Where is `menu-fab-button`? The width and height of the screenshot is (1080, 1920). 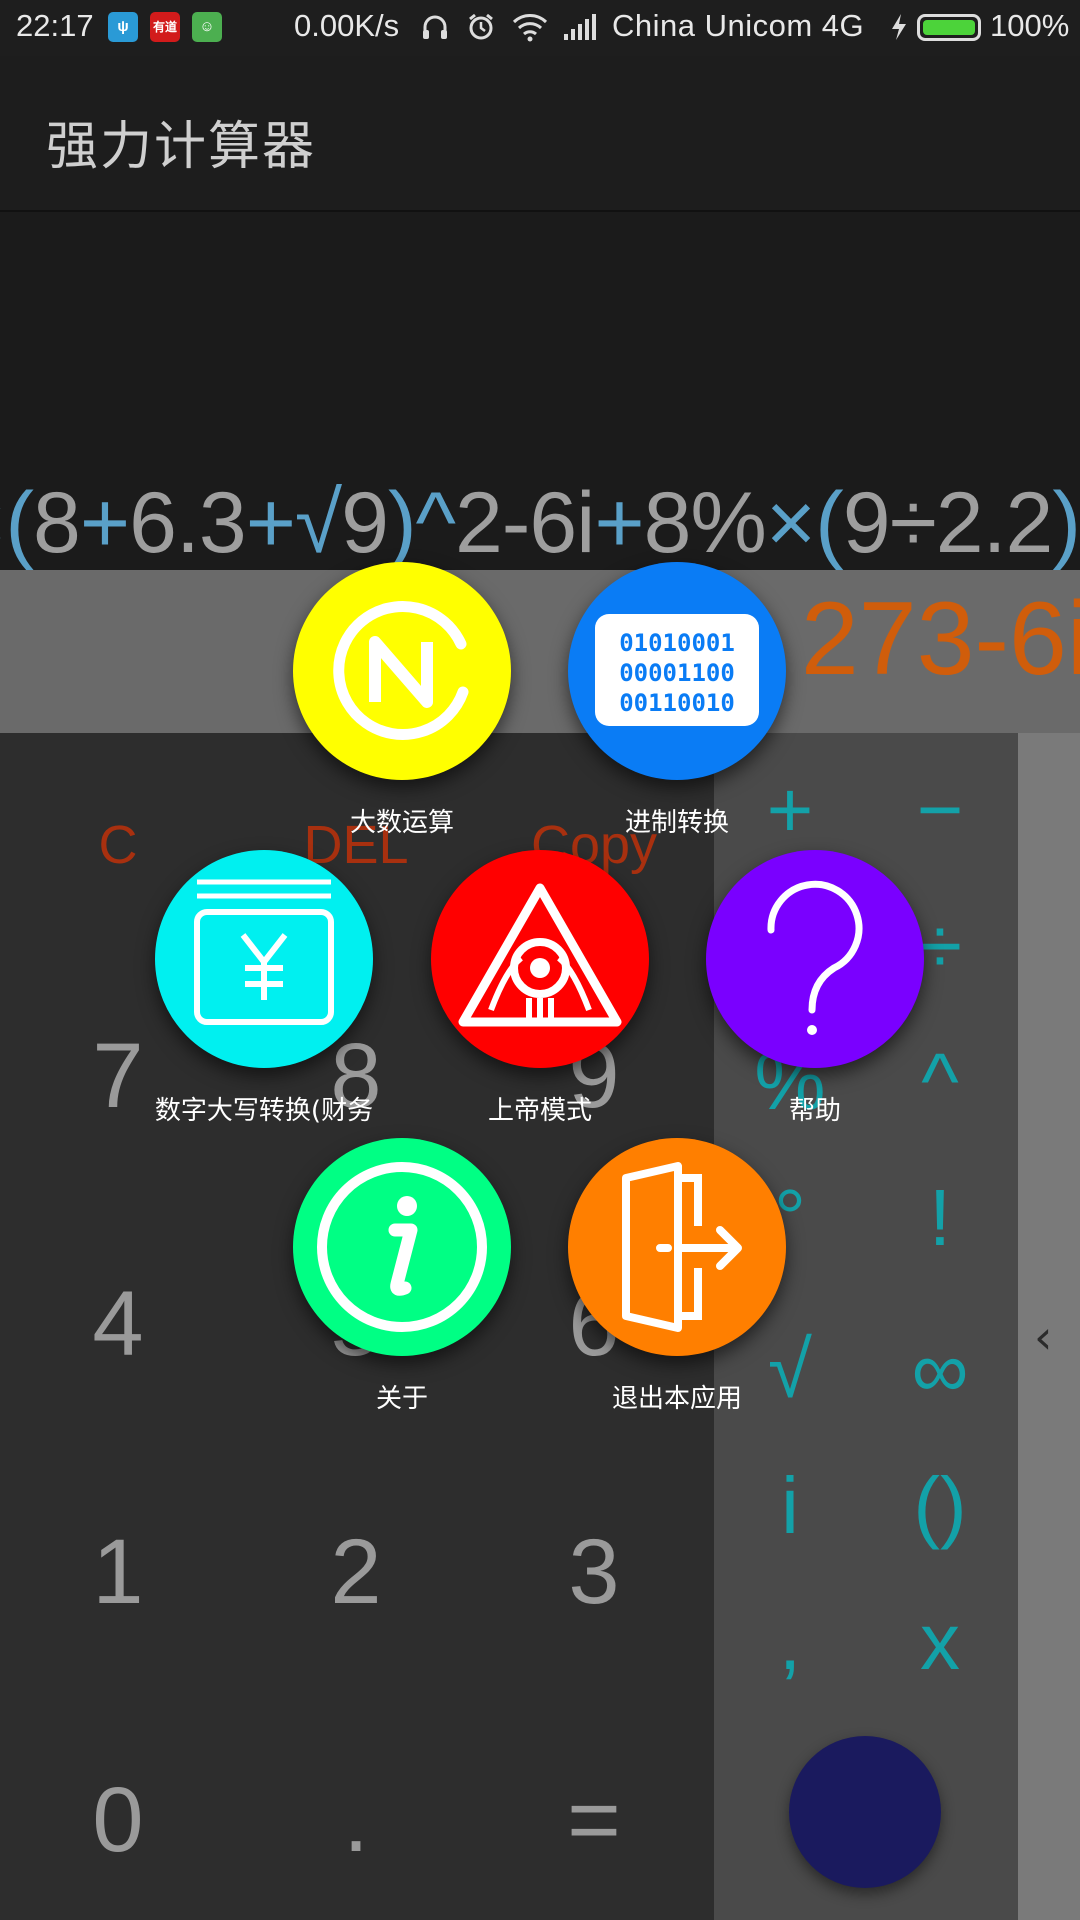 menu-fab-button is located at coordinates (865, 1812).